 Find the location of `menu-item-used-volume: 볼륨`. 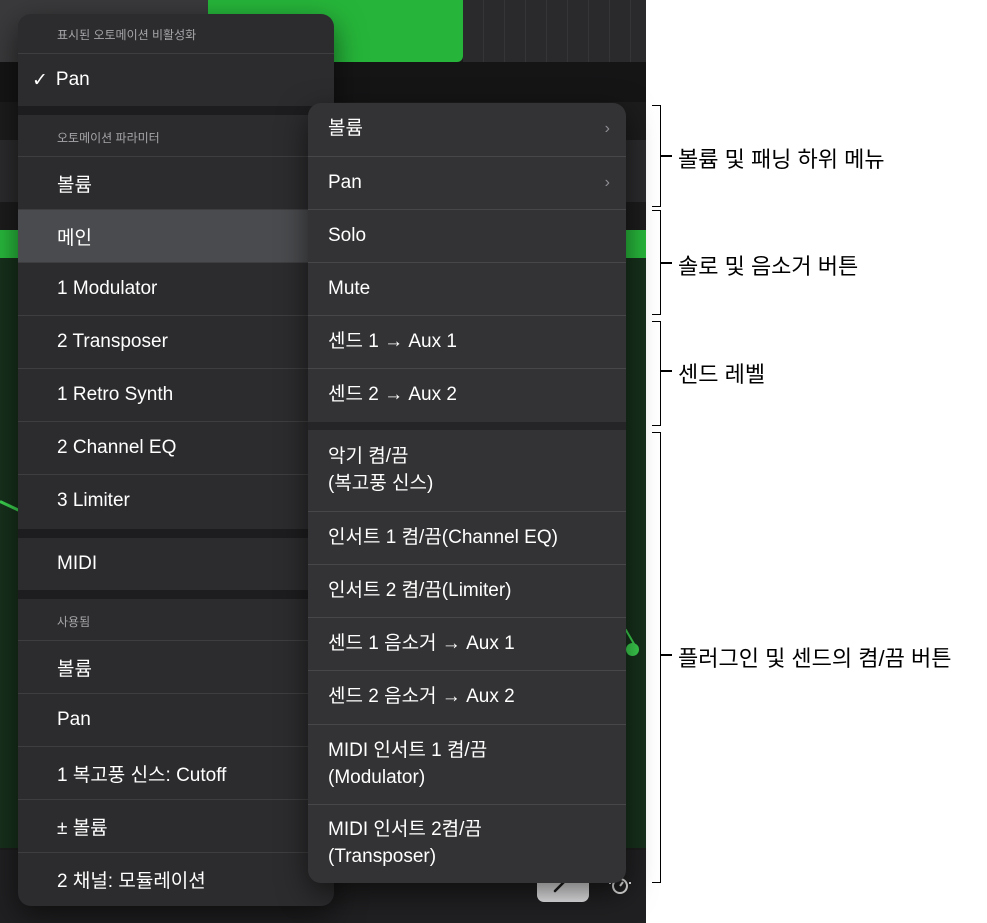

menu-item-used-volume: 볼륨 is located at coordinates (176, 666).